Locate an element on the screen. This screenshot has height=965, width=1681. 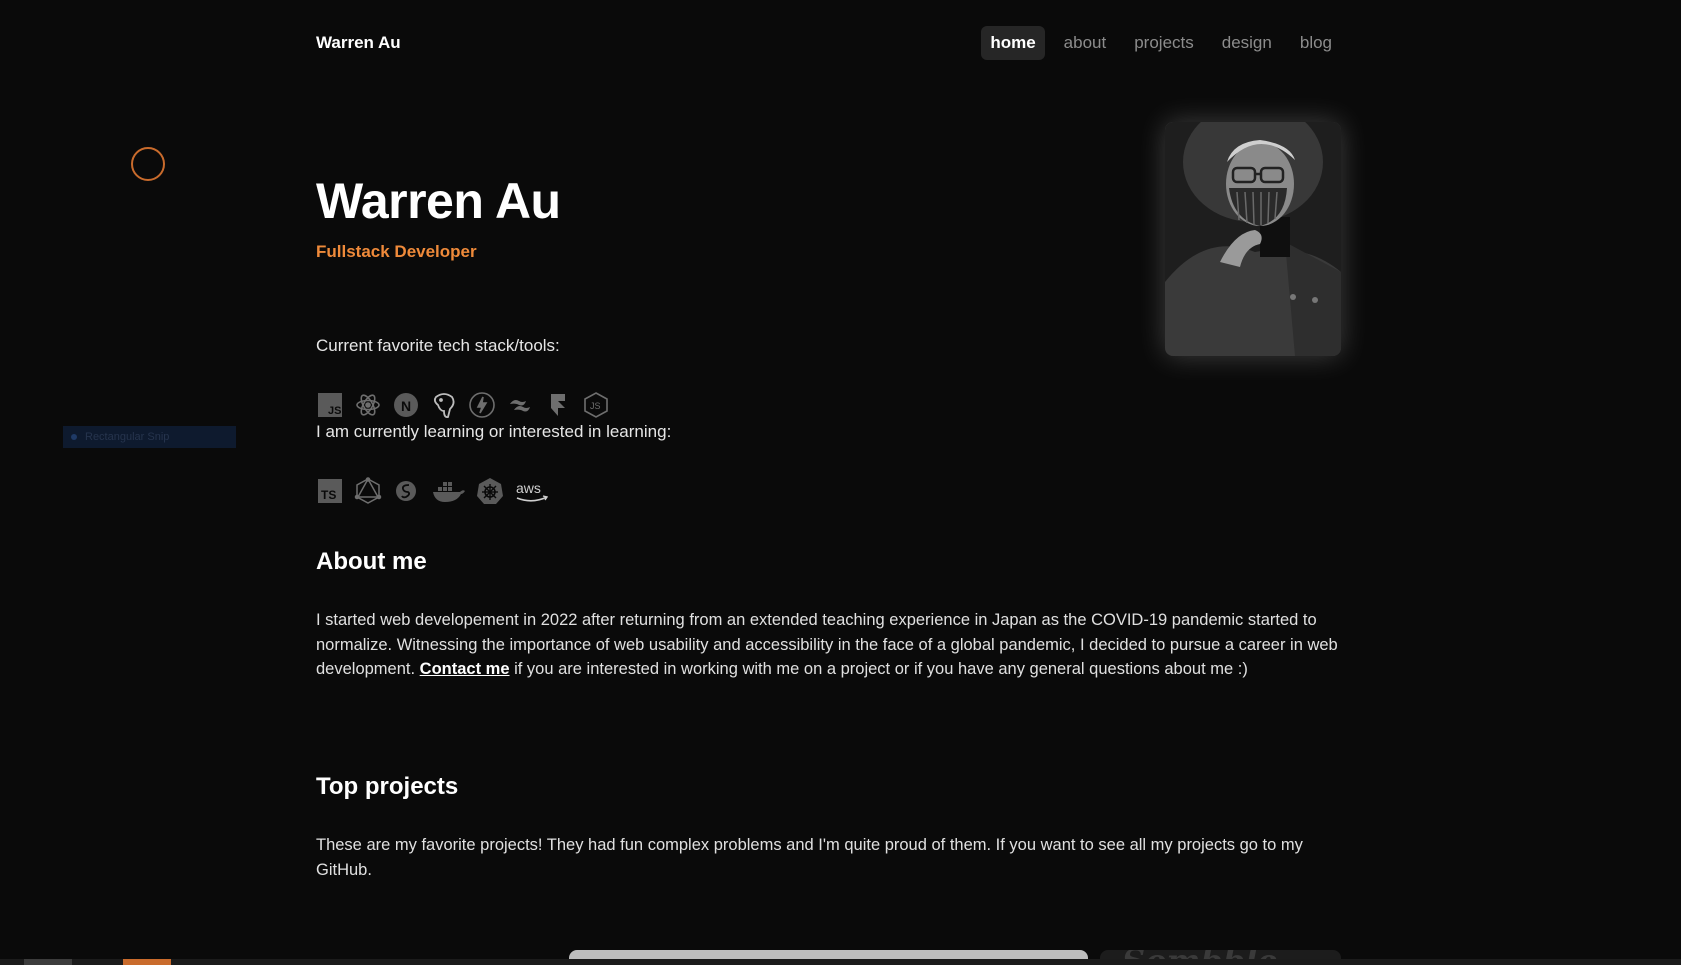
typescript-icon: TS is located at coordinates (330, 491).